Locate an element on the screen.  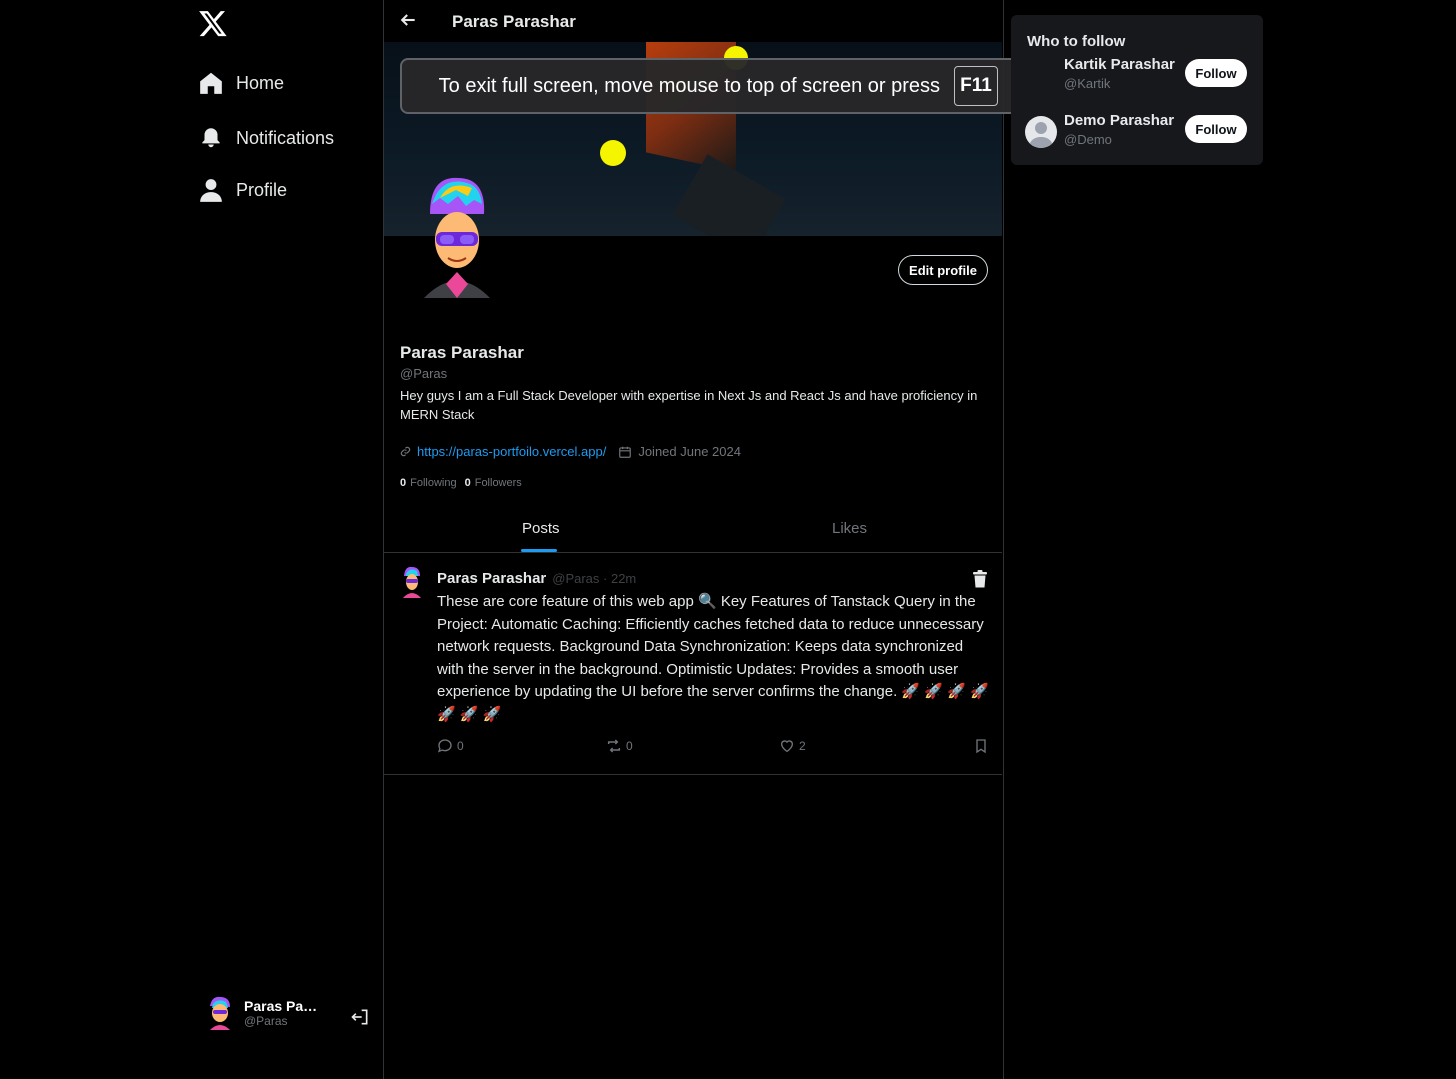
cover-shape is located at coordinates (729, 195).